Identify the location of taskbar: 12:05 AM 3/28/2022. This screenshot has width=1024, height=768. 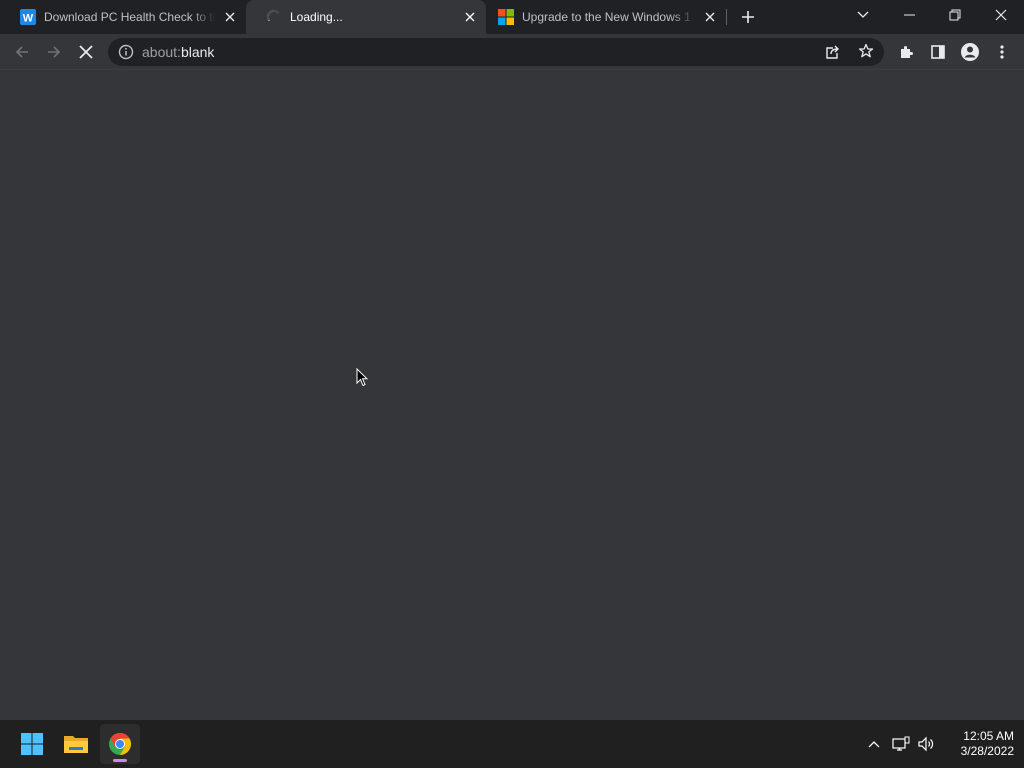
(512, 744).